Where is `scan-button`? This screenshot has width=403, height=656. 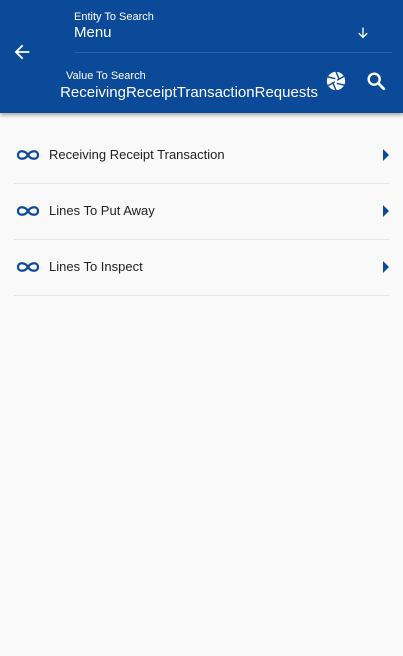
scan-button is located at coordinates (336, 81).